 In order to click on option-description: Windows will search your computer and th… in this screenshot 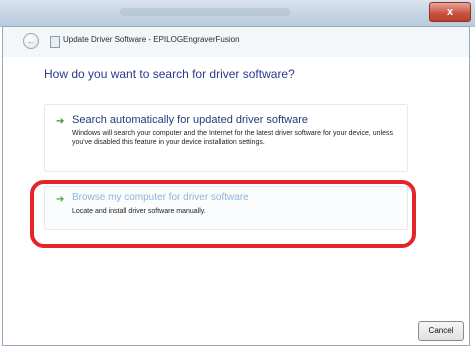, I will do `click(232, 138)`.